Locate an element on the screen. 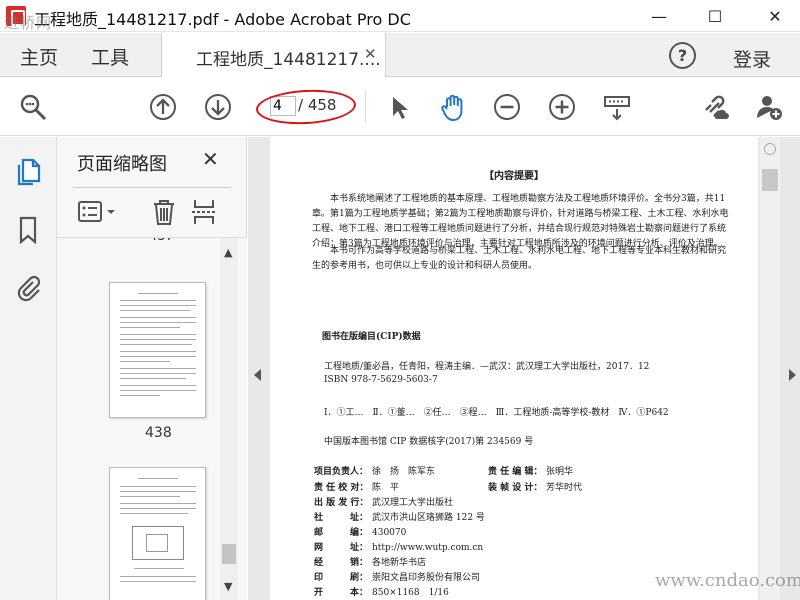 This screenshot has width=800, height=600. publisher-label: 经 销： is located at coordinates (341, 563).